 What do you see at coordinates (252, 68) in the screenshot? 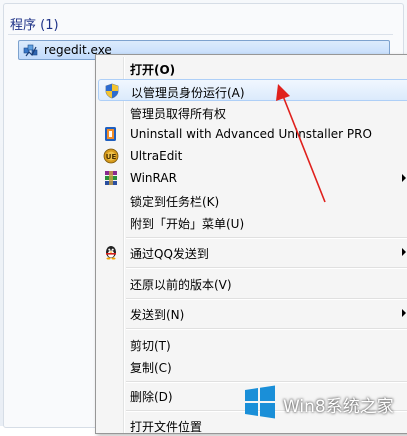
I see `menu-item-open: 打开(O)` at bounding box center [252, 68].